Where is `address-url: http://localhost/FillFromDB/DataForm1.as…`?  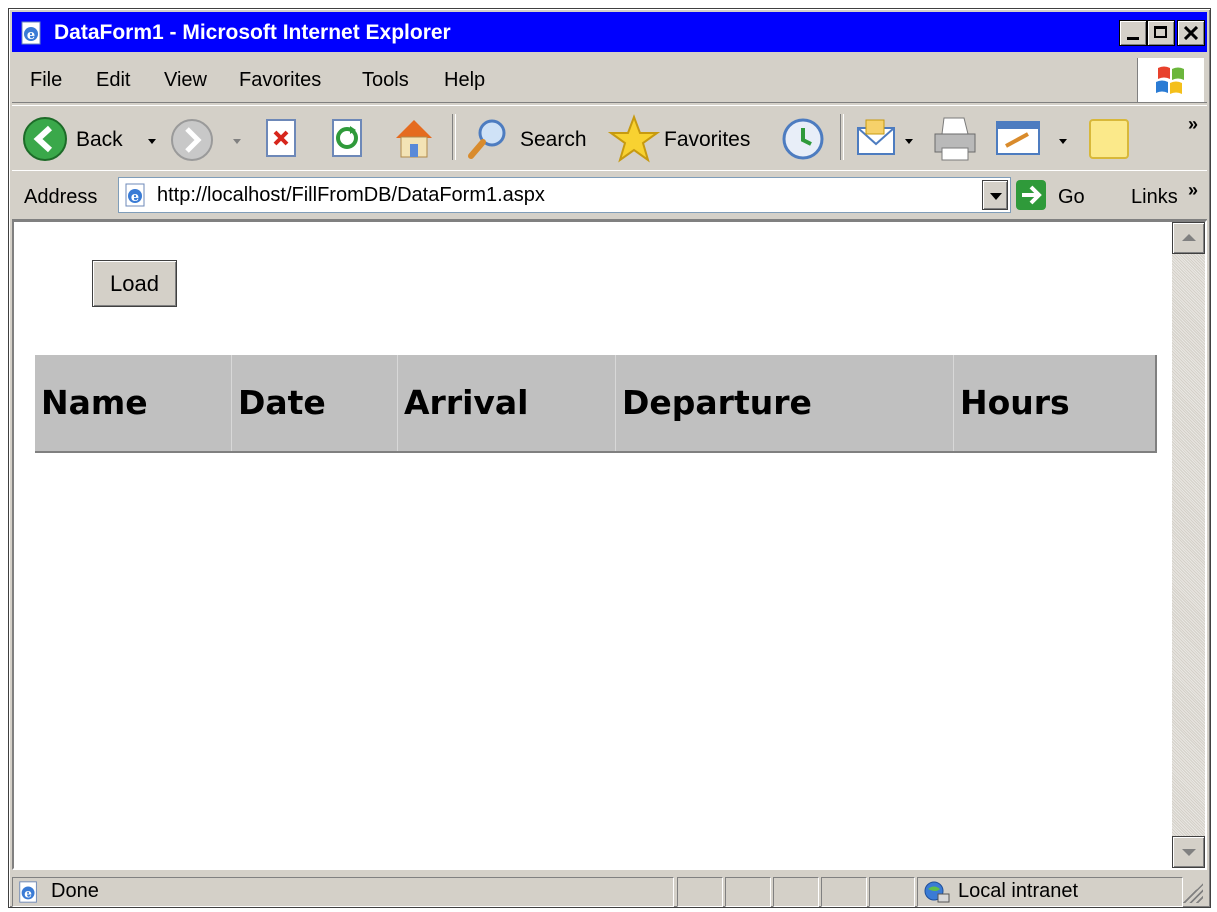 address-url: http://localhost/FillFromDB/DataForm1.as… is located at coordinates (351, 195).